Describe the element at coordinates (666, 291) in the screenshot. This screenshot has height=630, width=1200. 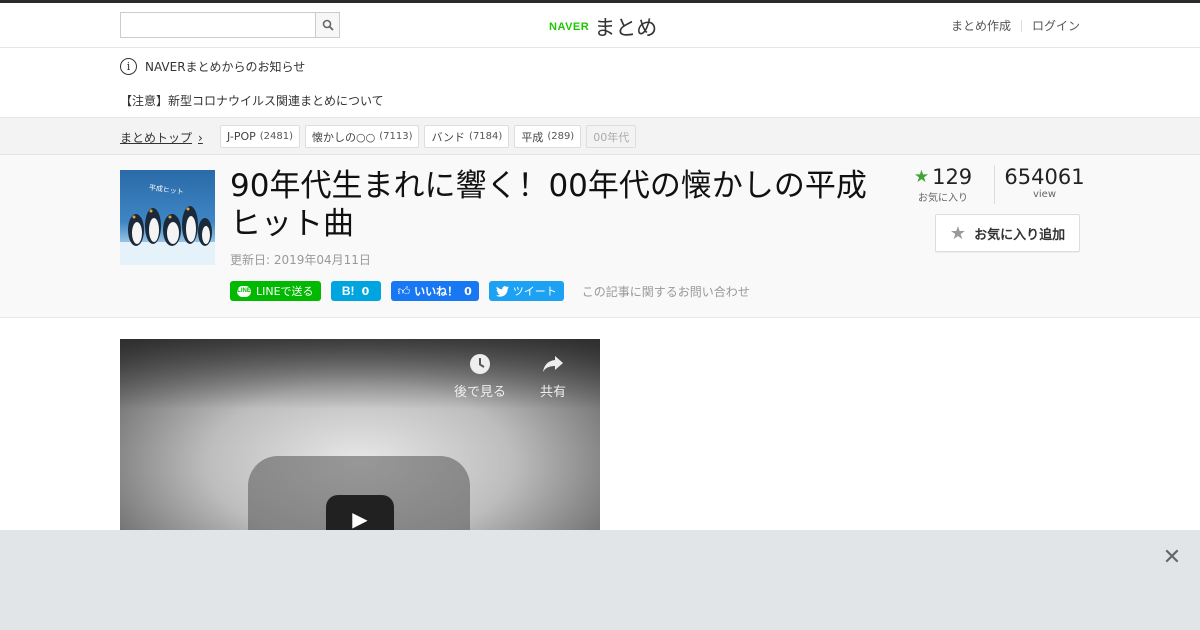
I see `contact-link: この記事に関するお問い合わせ` at that location.